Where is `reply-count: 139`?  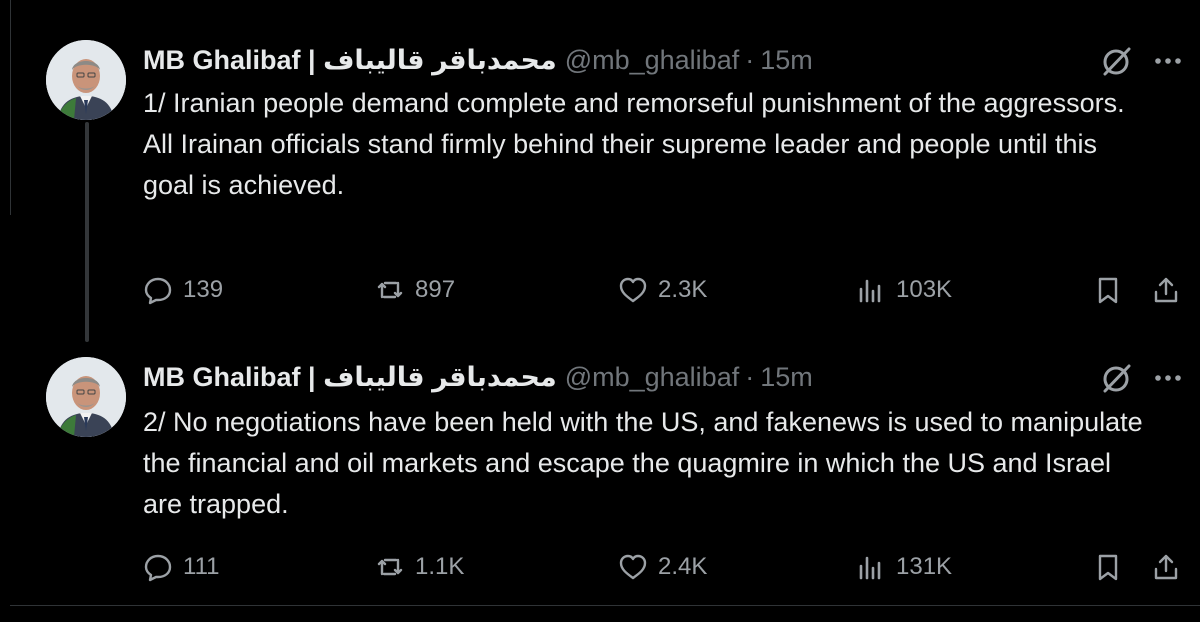
reply-count: 139 is located at coordinates (203, 289).